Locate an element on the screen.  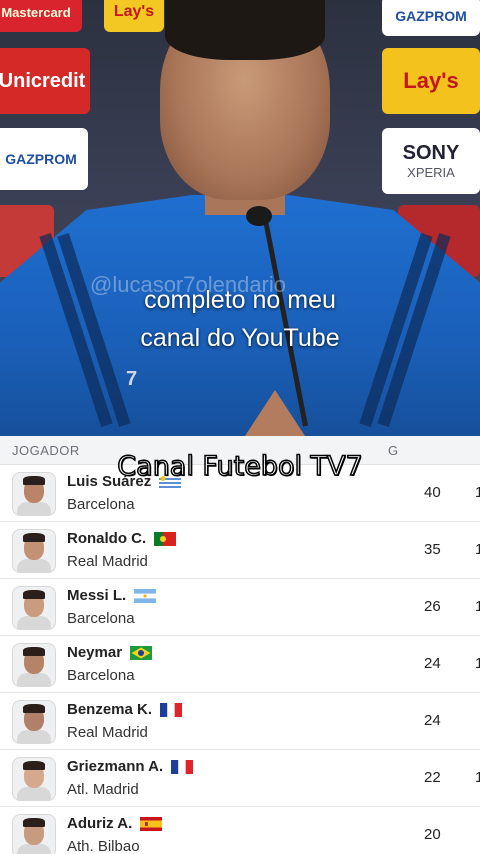
sponsor-board-unicredit: Unicredit is located at coordinates (45, 81).